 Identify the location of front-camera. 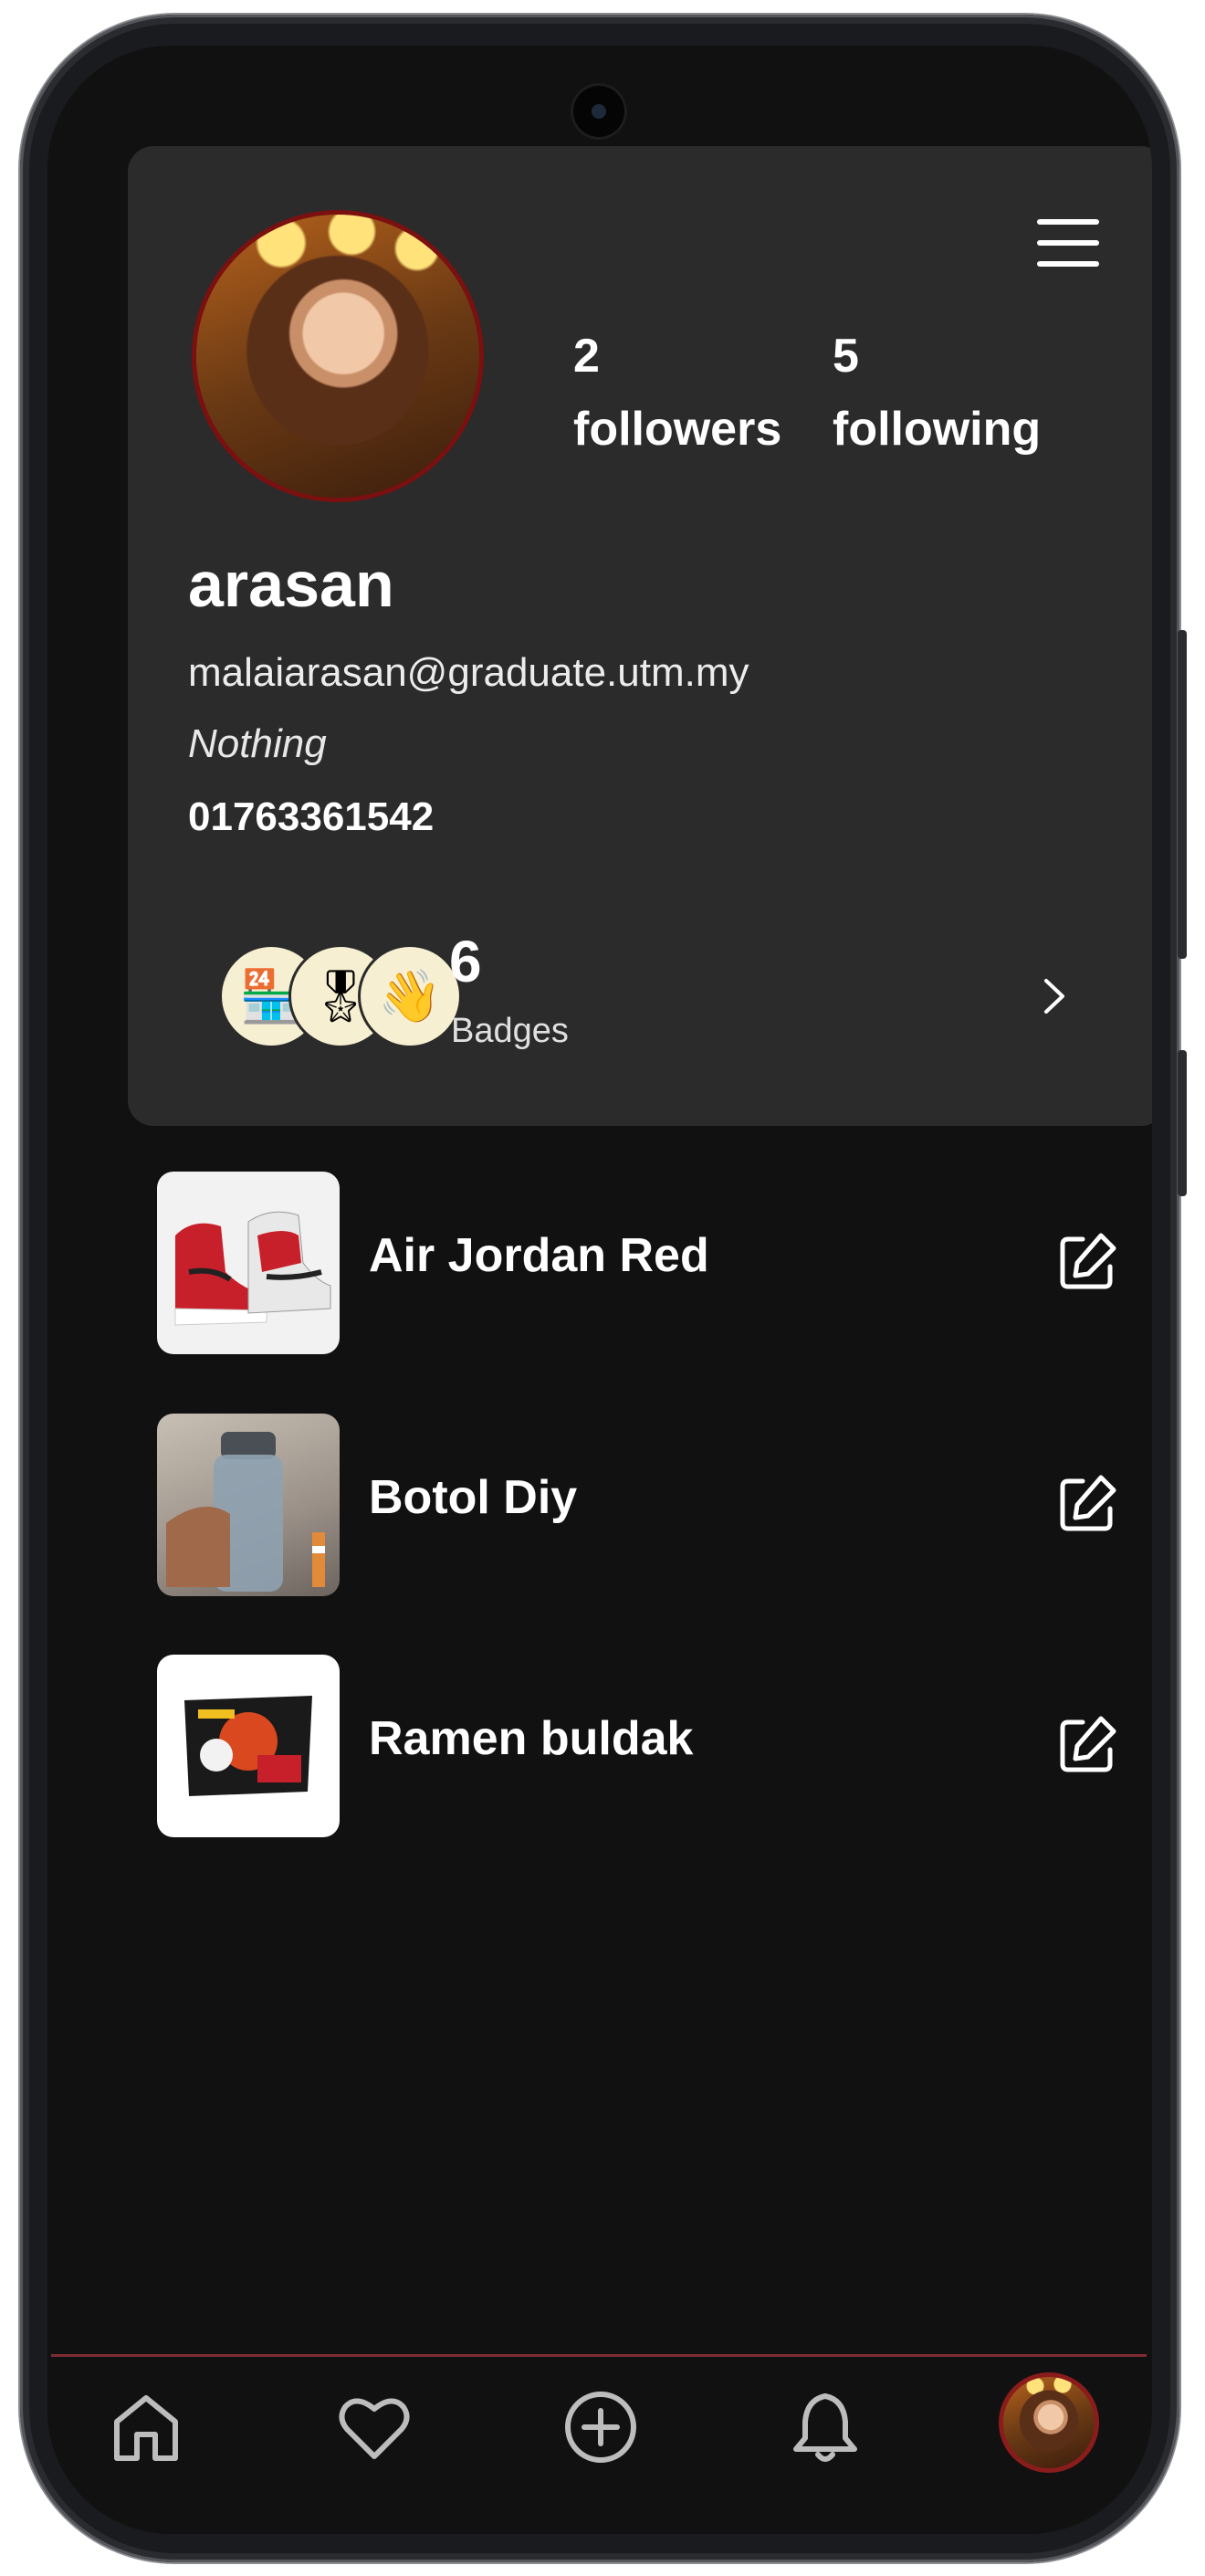
(598, 111).